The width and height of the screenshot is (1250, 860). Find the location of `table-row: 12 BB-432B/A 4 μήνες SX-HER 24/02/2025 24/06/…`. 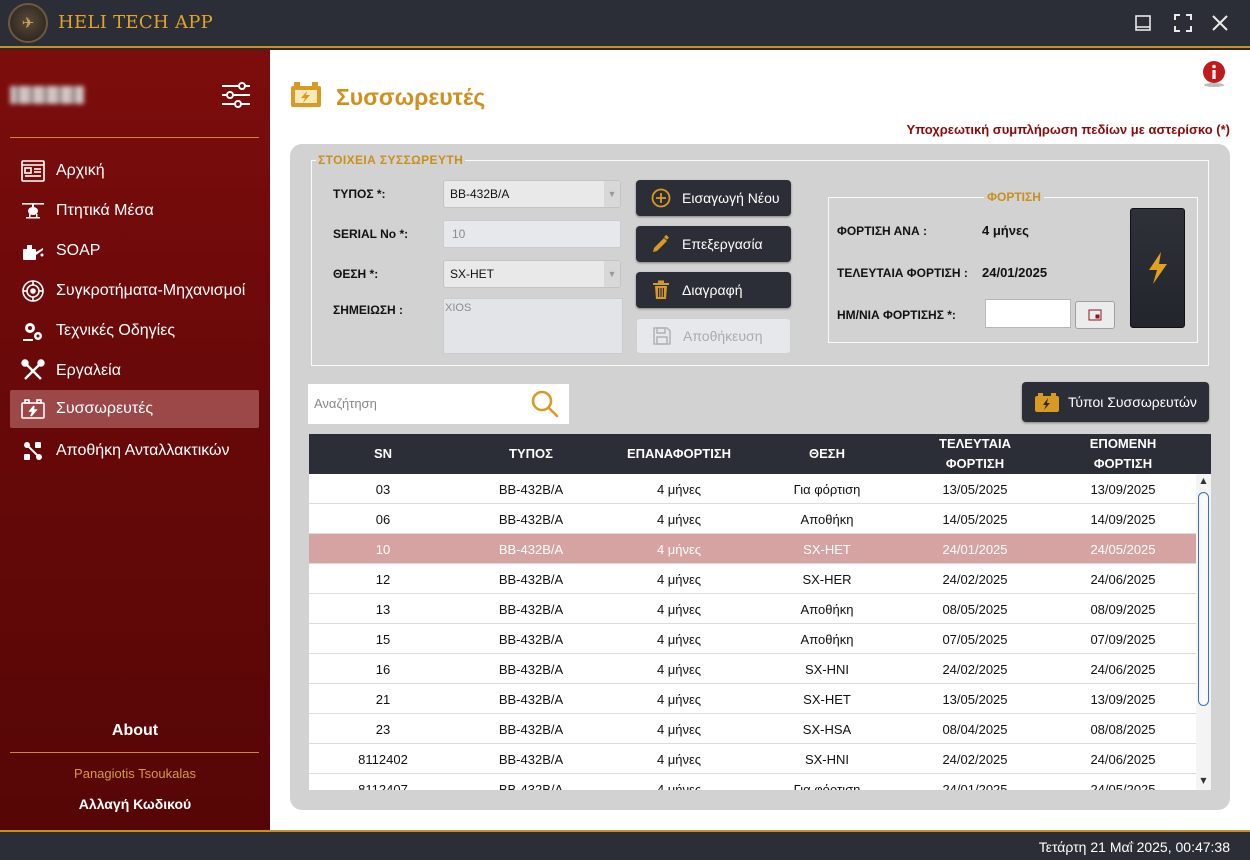

table-row: 12 BB-432B/A 4 μήνες SX-HER 24/02/2025 24/06/… is located at coordinates (752, 579).